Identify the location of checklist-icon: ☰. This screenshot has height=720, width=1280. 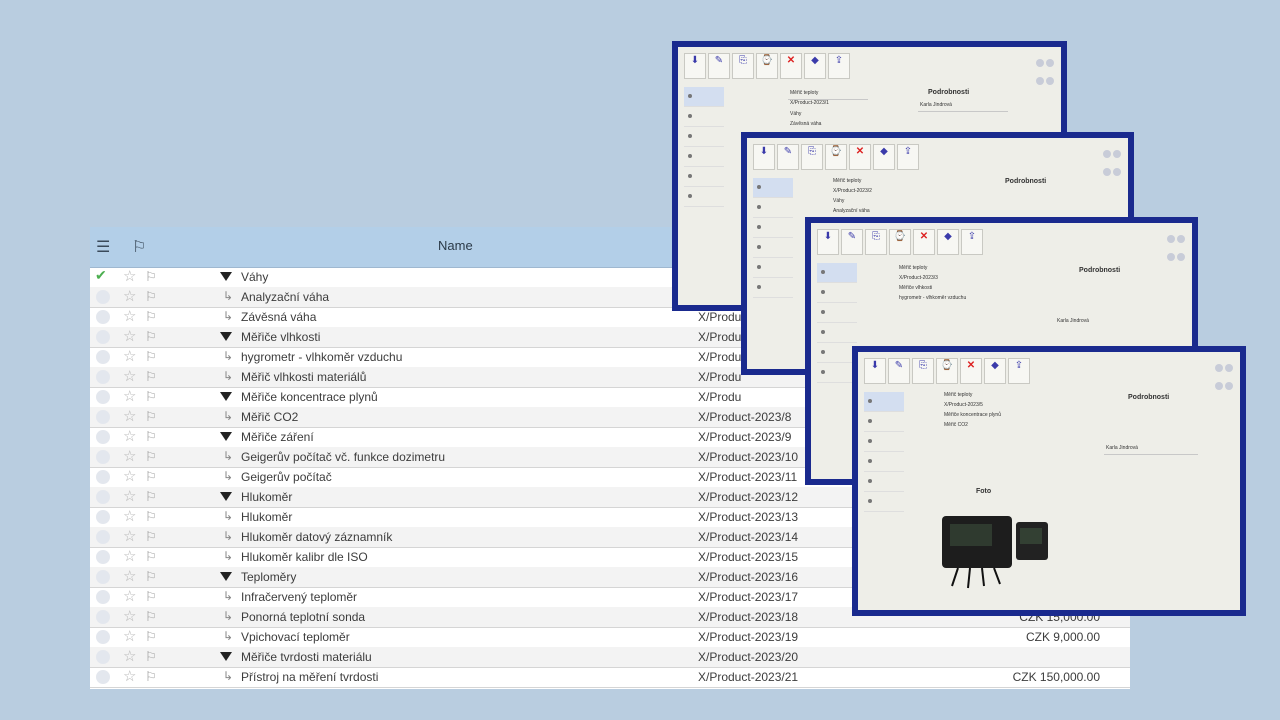
(103, 247).